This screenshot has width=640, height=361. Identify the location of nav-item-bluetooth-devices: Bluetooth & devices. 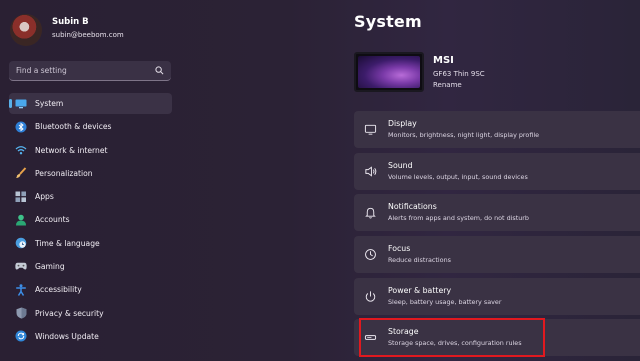
(90, 126).